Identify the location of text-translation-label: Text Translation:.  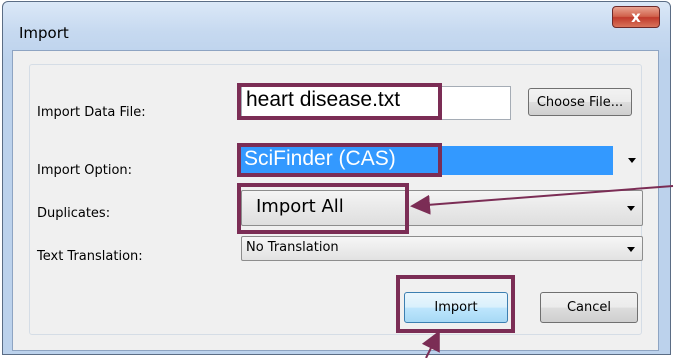
(90, 256).